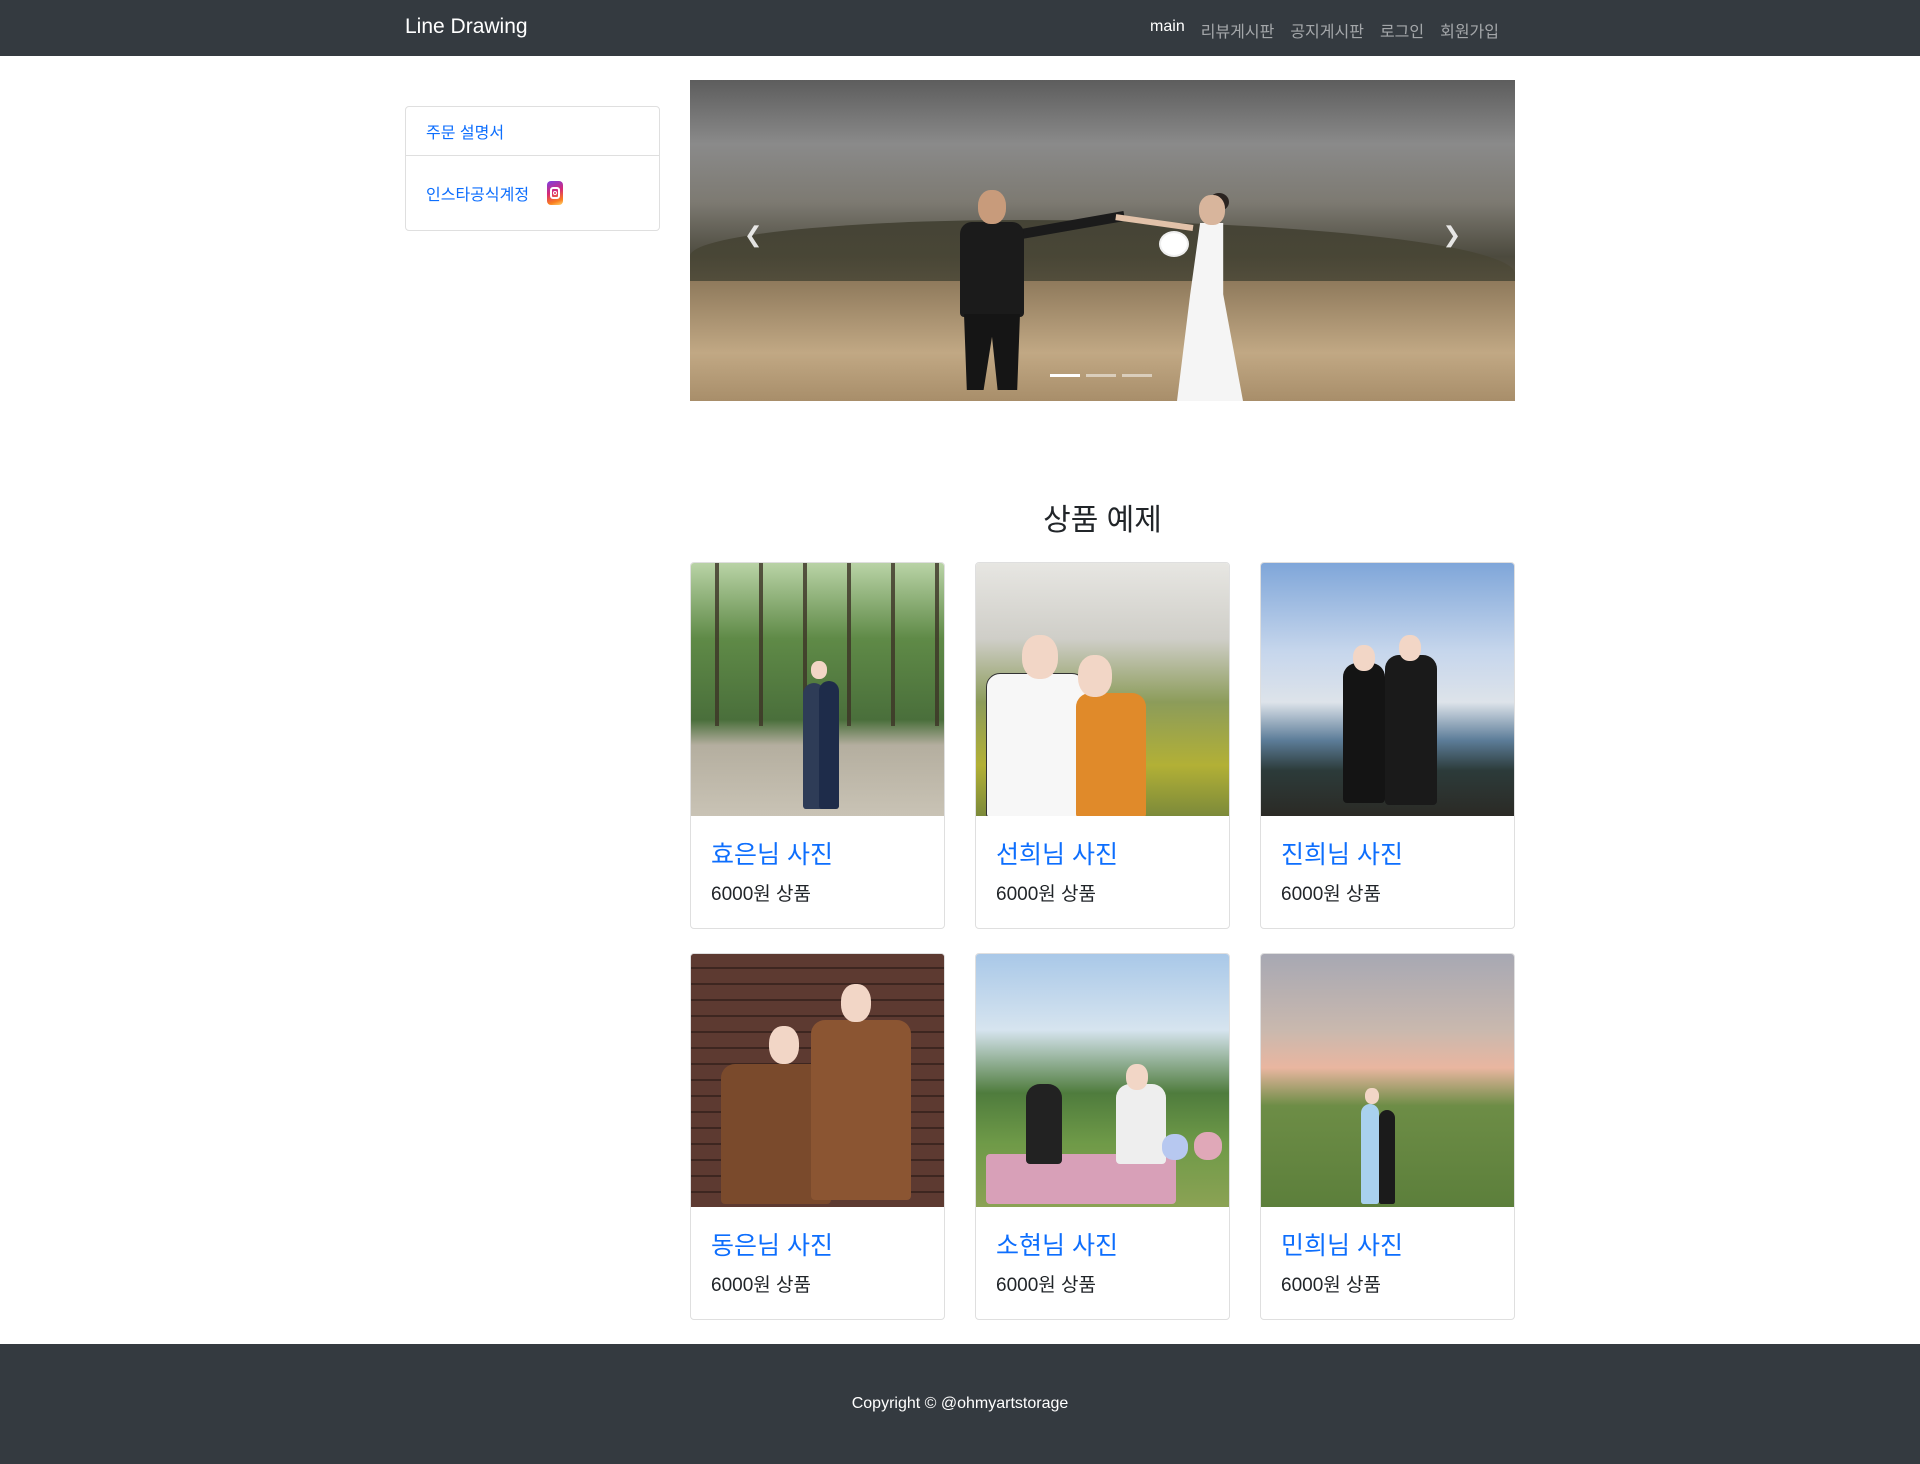 This screenshot has width=1920, height=1464. I want to click on nav-link-signup: 회원가입, so click(1469, 30).